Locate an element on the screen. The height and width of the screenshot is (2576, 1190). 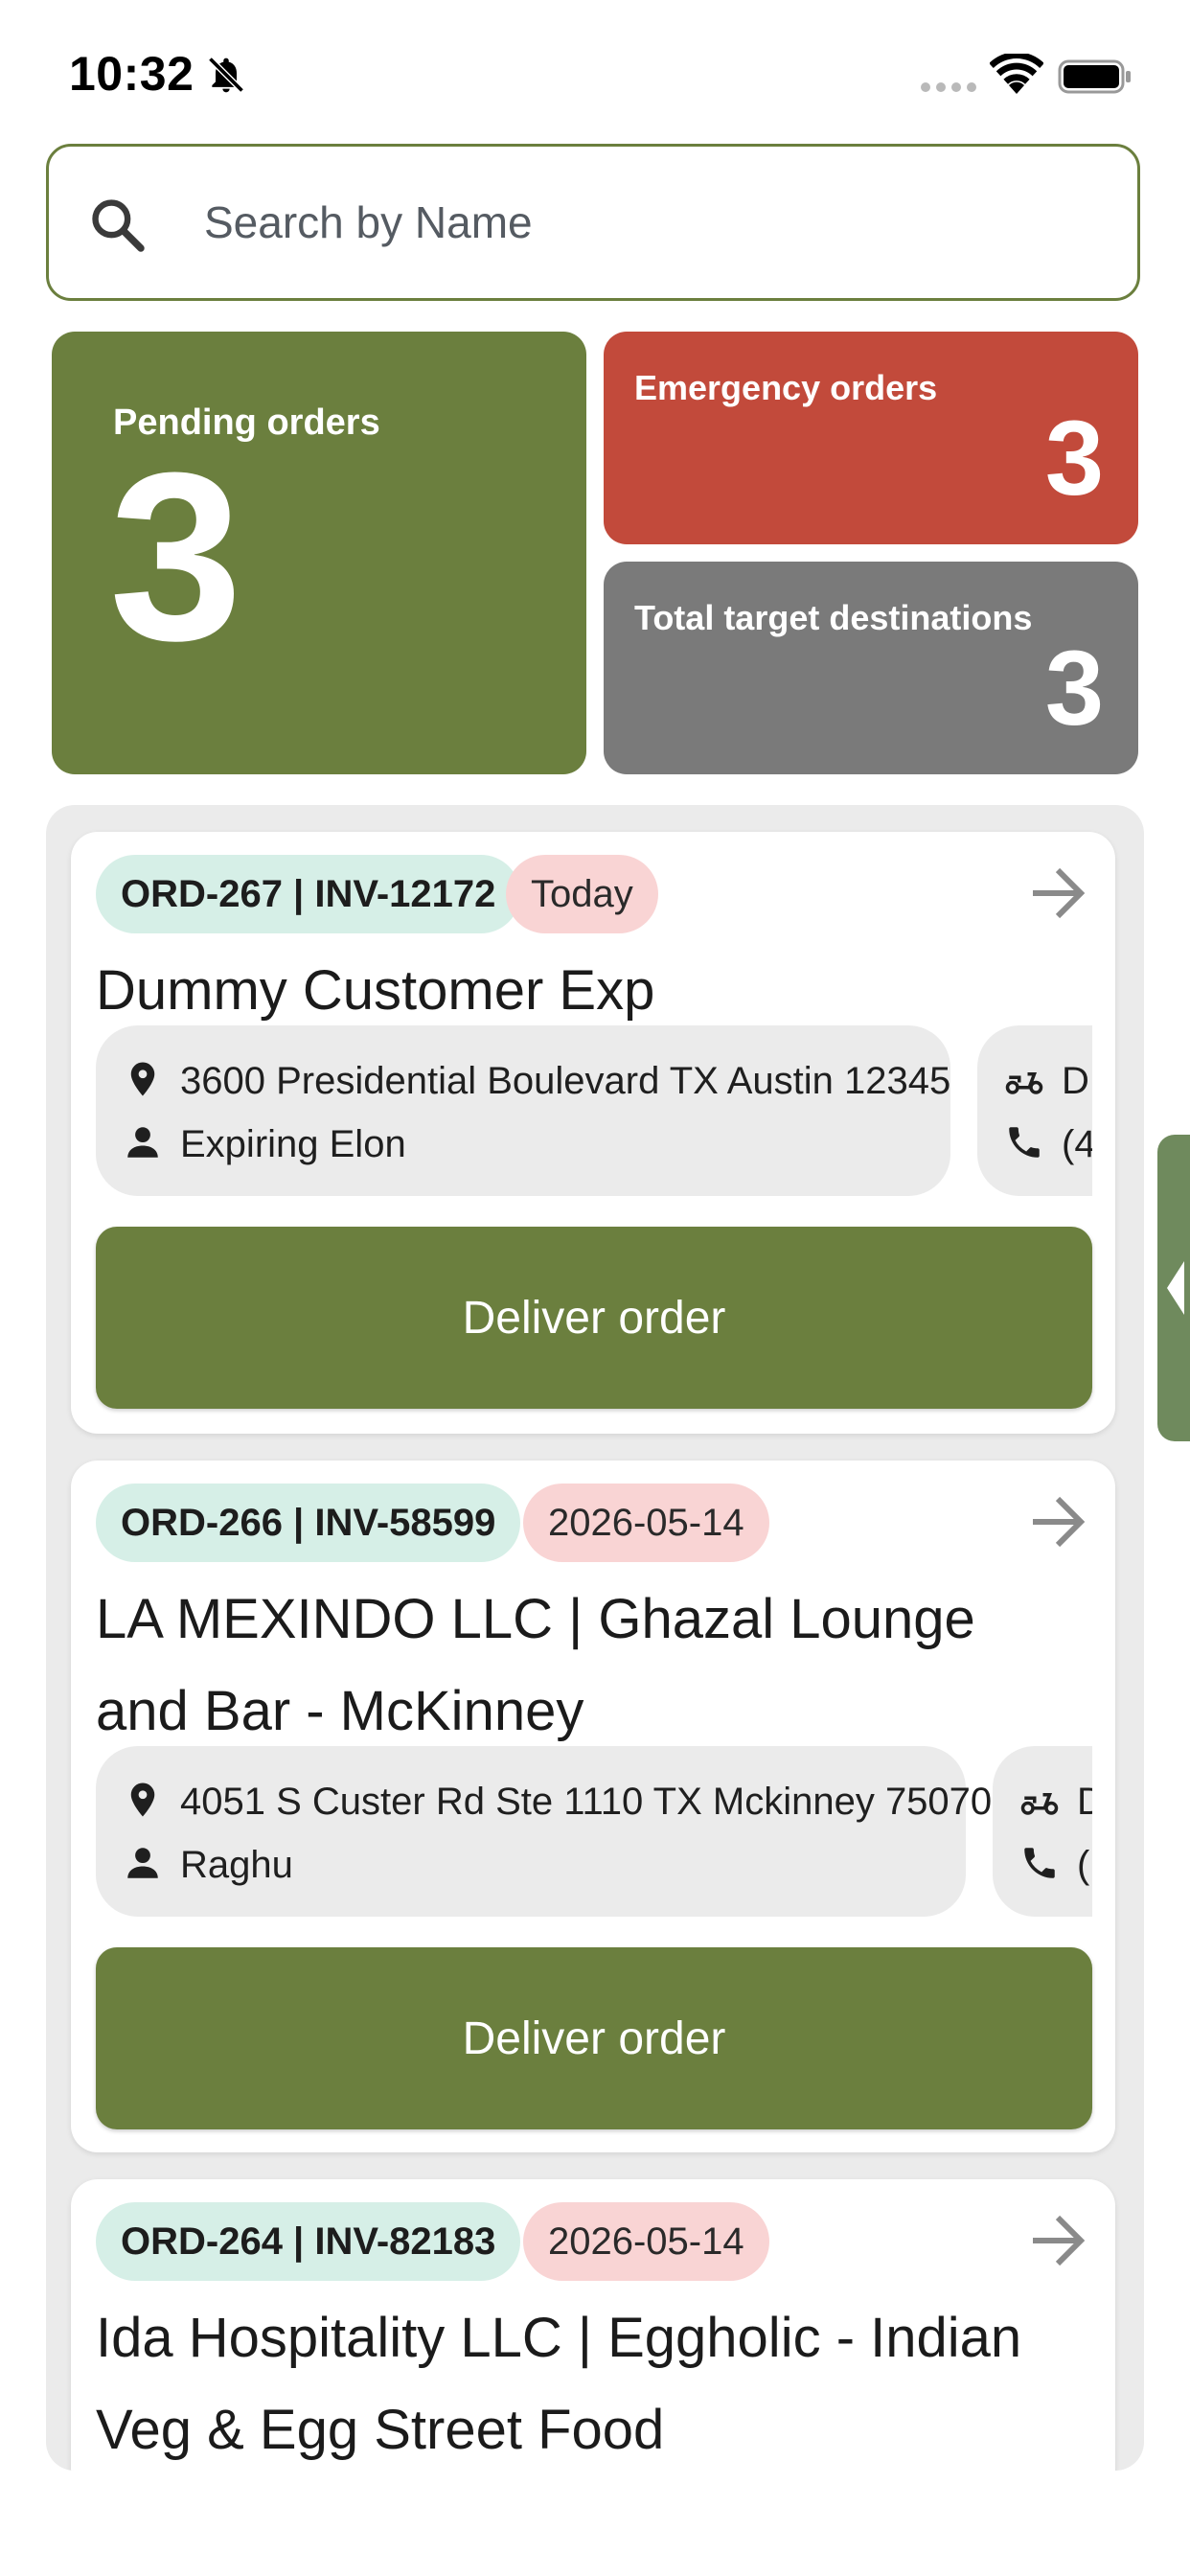
total-destinations-count: 3 is located at coordinates (1074, 689).